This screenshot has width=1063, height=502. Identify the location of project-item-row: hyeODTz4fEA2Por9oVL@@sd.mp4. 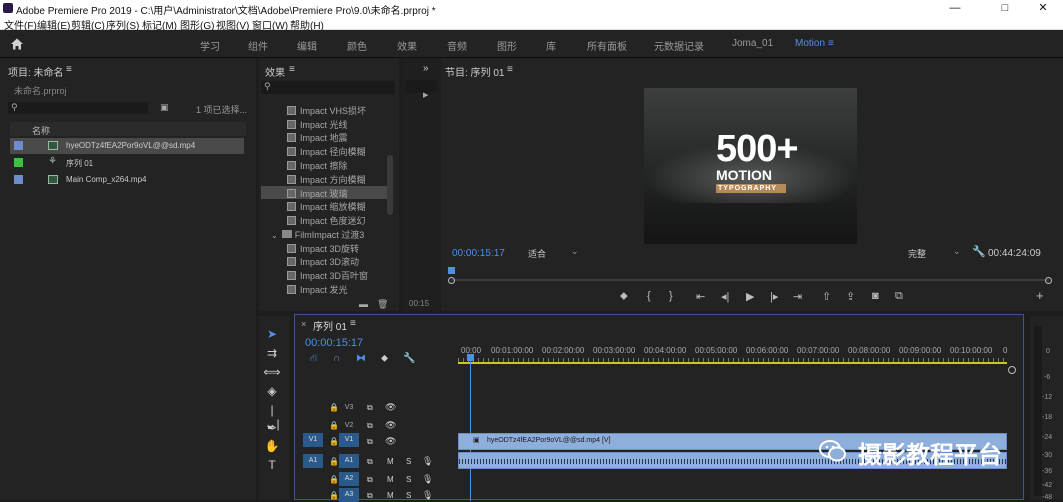
(127, 146).